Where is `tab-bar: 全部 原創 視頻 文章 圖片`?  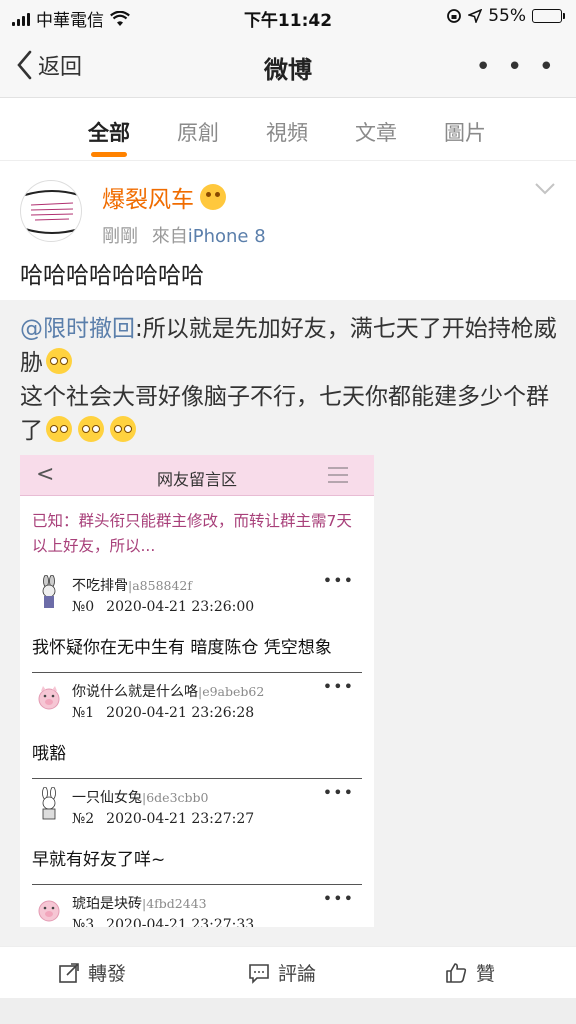
tab-bar: 全部 原創 視頻 文章 圖片 is located at coordinates (288, 130).